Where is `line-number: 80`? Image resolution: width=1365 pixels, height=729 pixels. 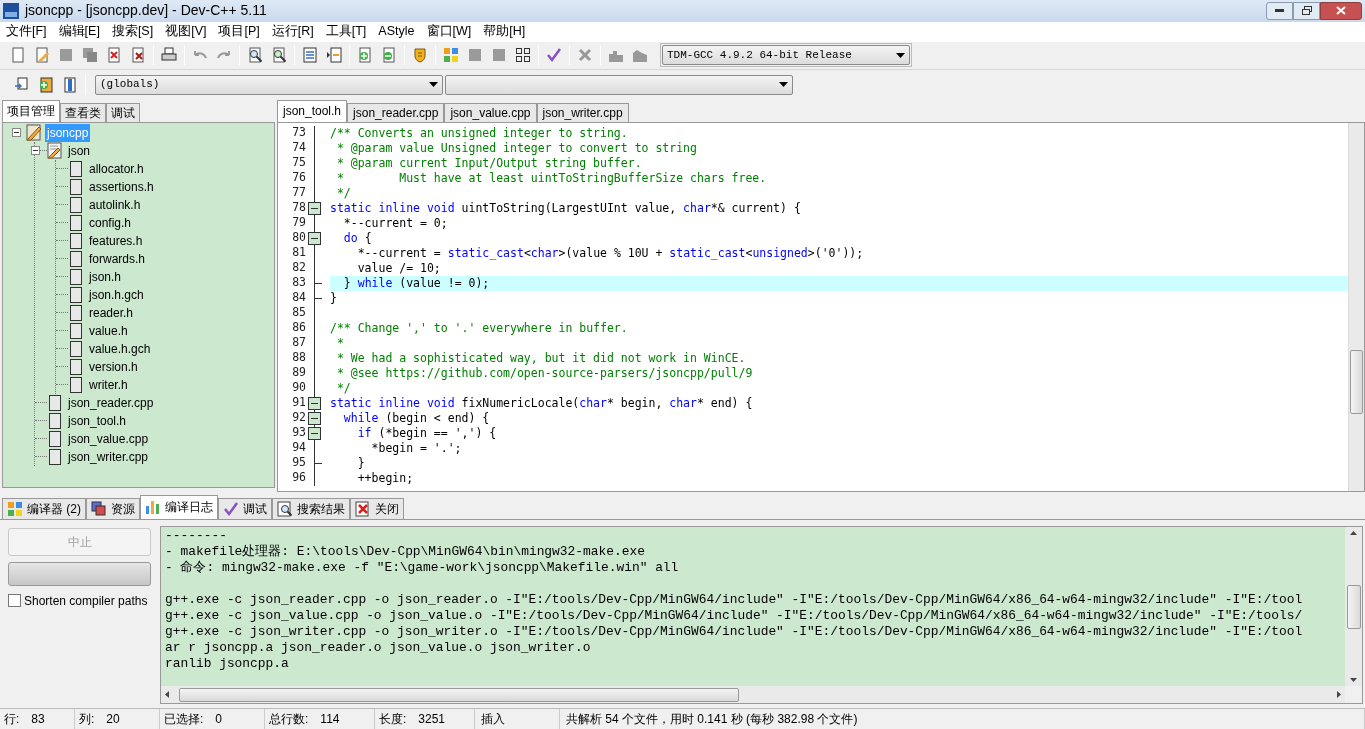
line-number: 80 is located at coordinates (298, 238).